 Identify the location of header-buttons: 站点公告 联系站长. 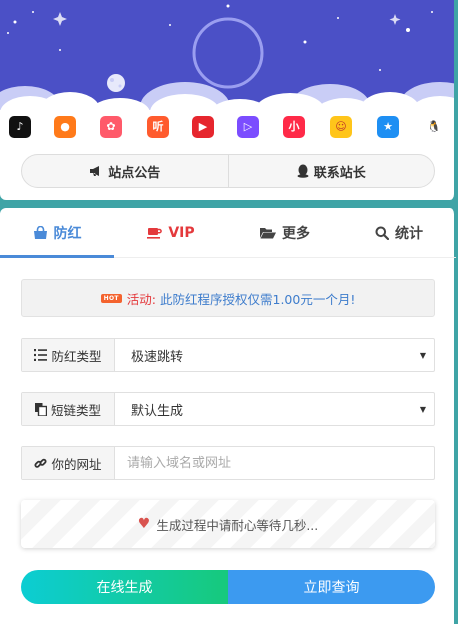
(228, 171).